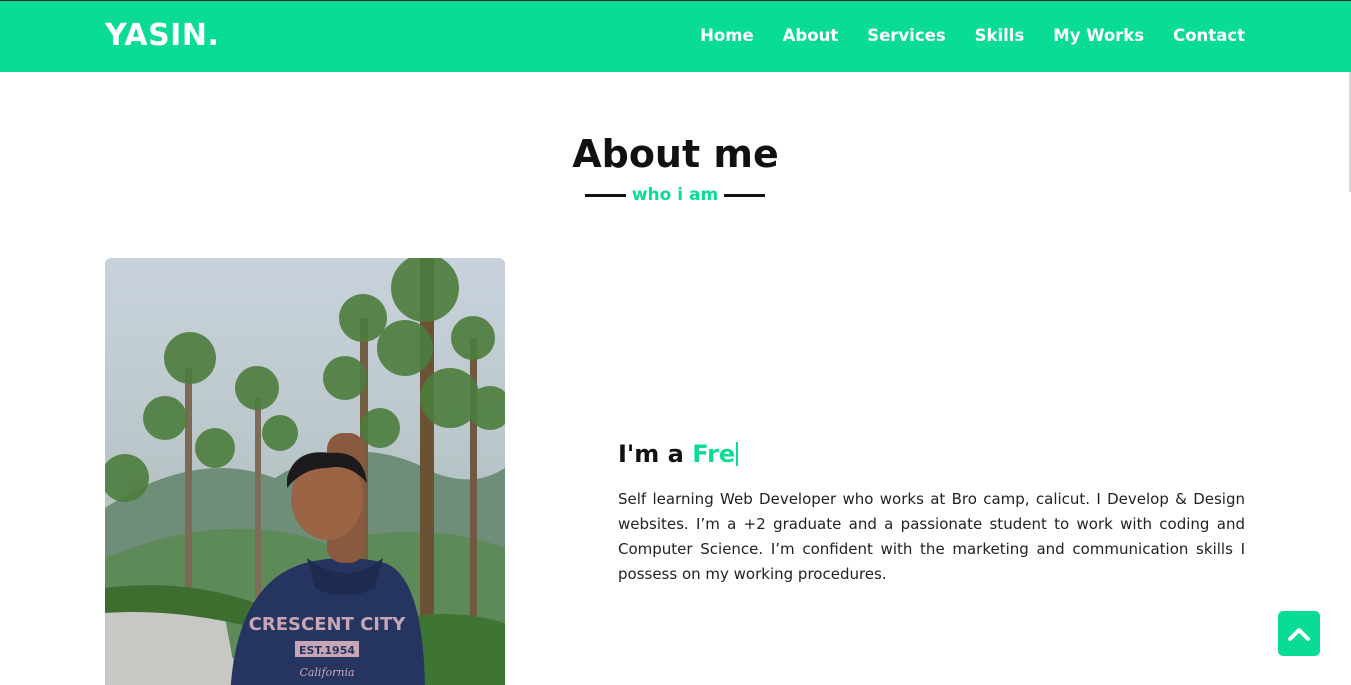 This screenshot has width=1351, height=685. What do you see at coordinates (328, 624) in the screenshot?
I see `hoodie-print-line1: CRESCENT CITY` at bounding box center [328, 624].